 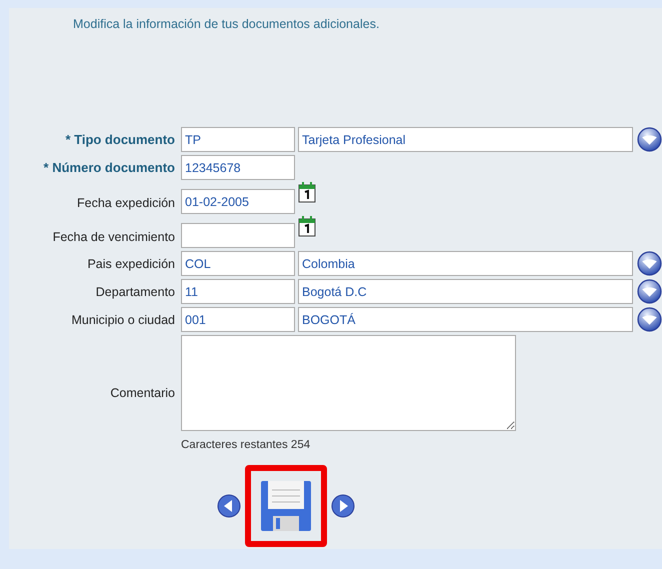 What do you see at coordinates (229, 506) in the screenshot?
I see `back-button` at bounding box center [229, 506].